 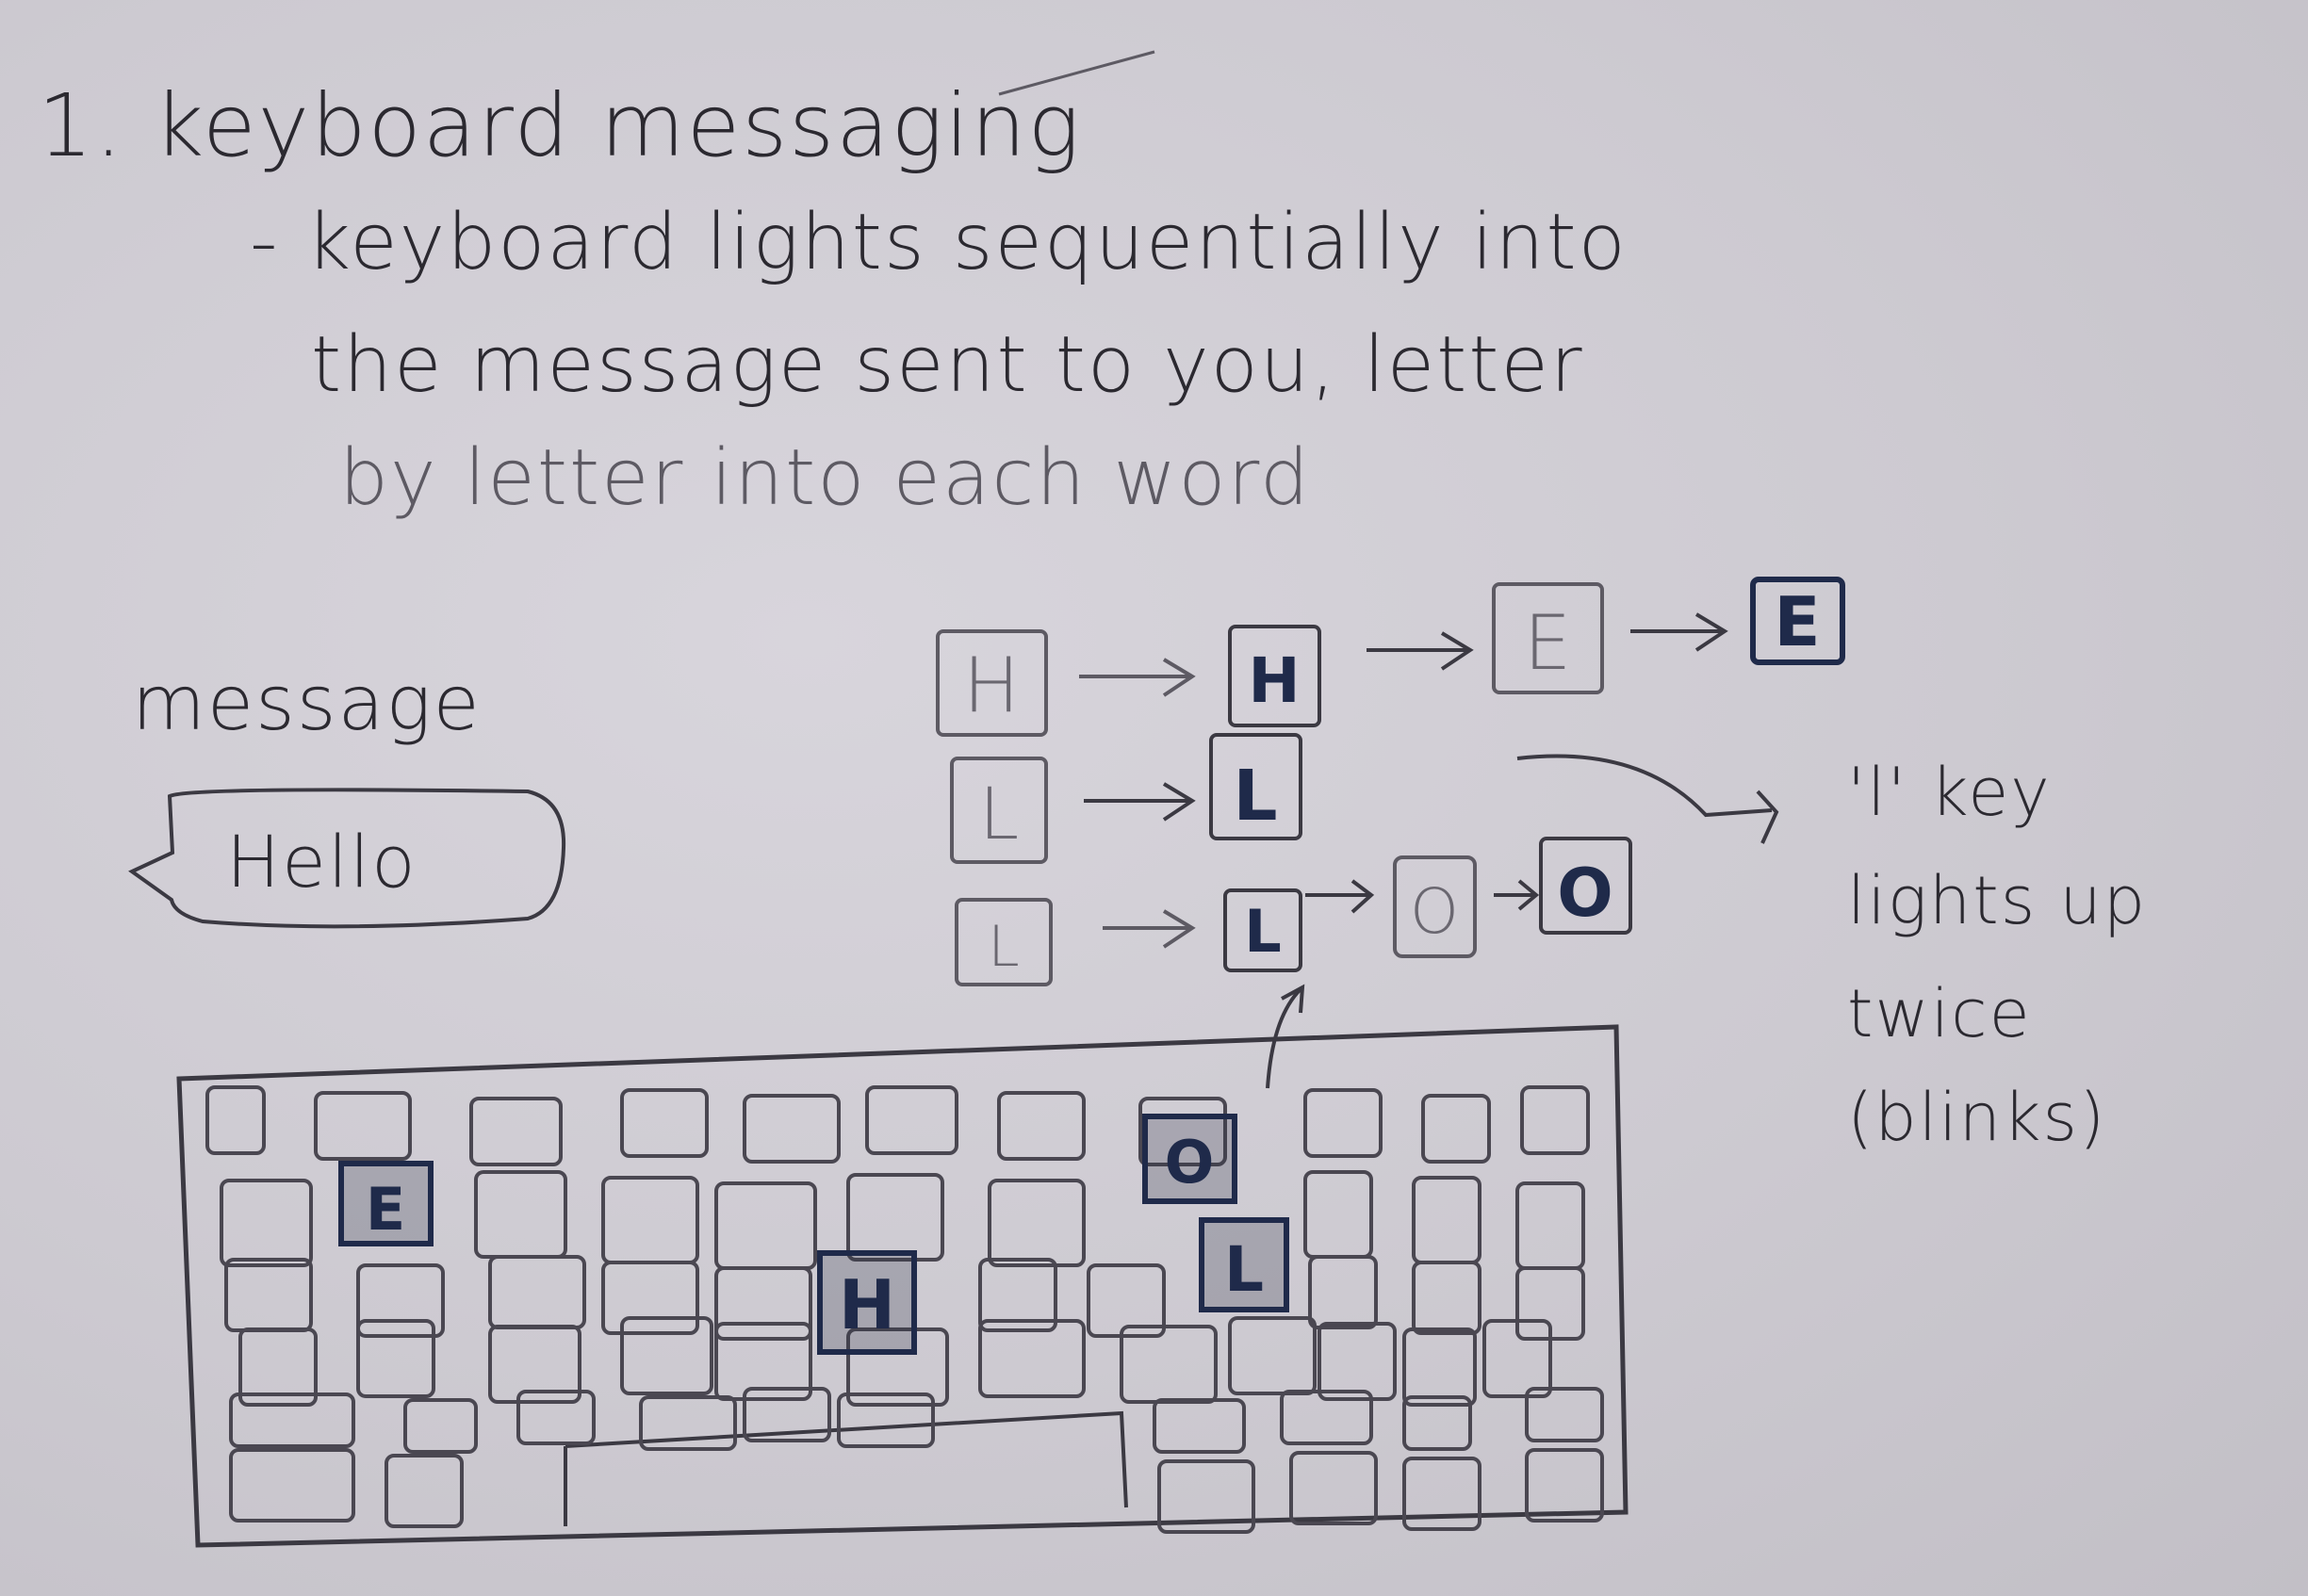 What do you see at coordinates (1244, 1269) in the screenshot?
I see `lit-key-l-label: L` at bounding box center [1244, 1269].